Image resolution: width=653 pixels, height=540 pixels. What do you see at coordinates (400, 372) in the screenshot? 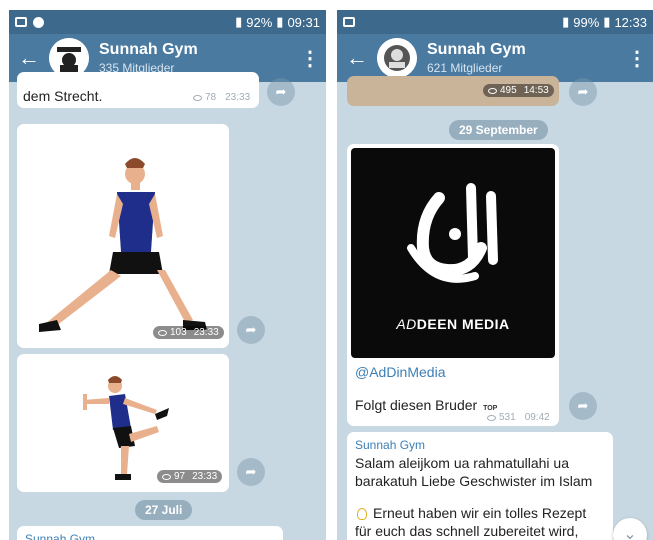
I see `channel-link: @AdDinMedia` at bounding box center [400, 372].